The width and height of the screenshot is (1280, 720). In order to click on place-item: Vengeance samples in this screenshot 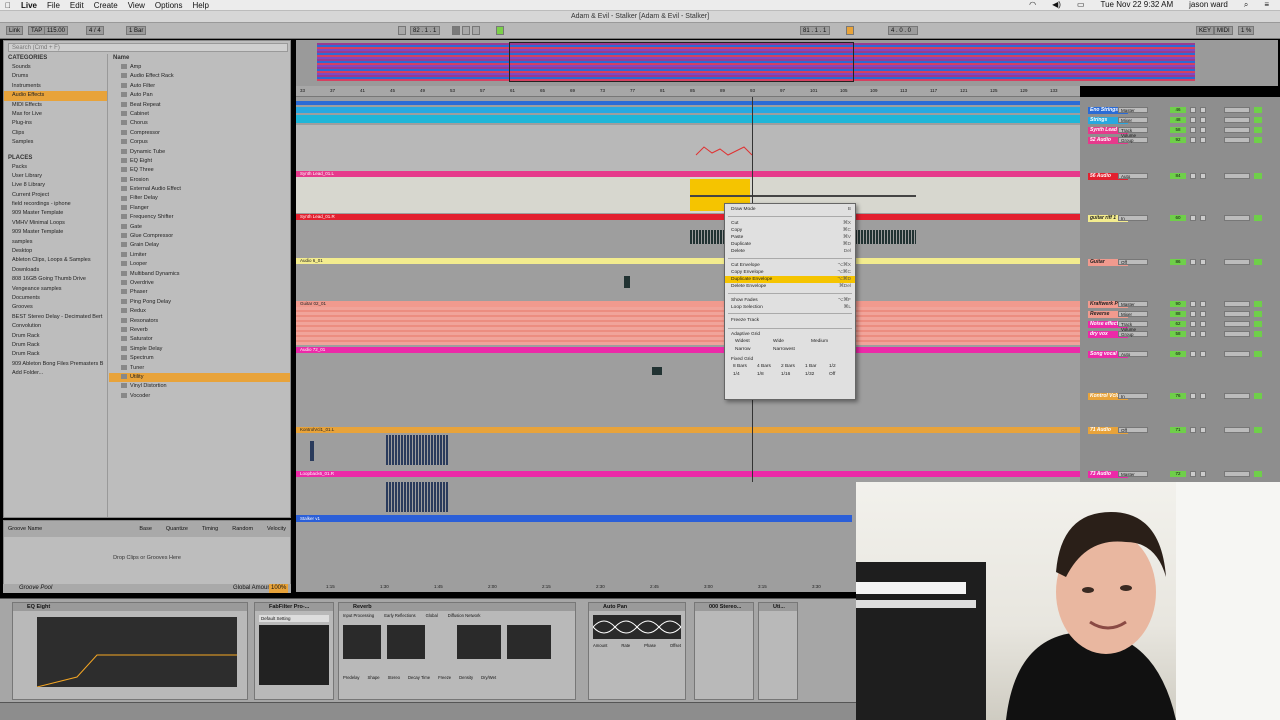, I will do `click(55, 289)`.